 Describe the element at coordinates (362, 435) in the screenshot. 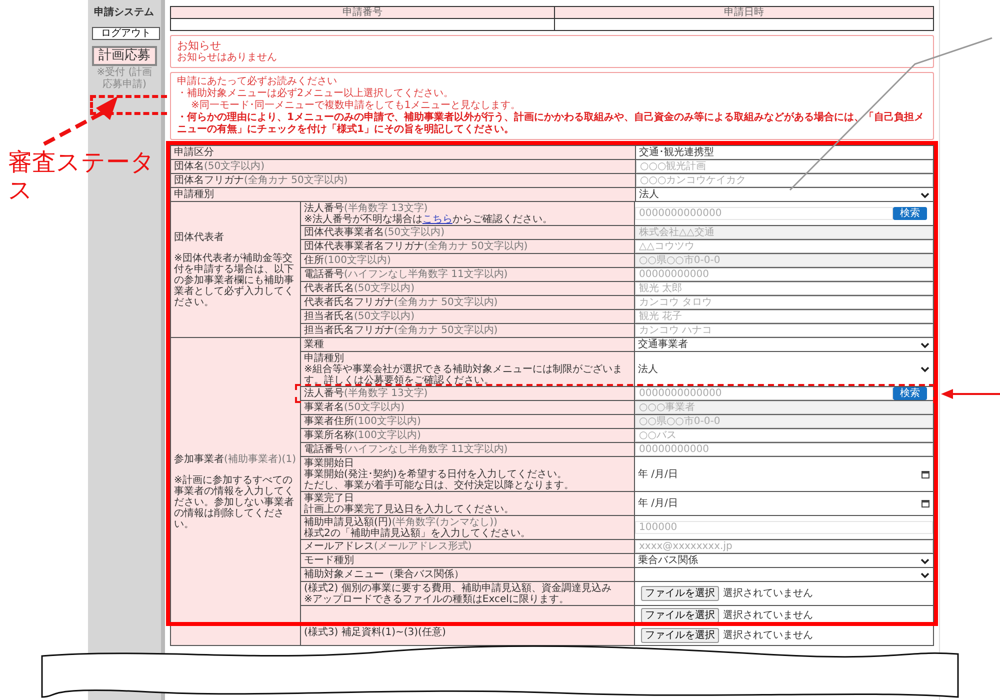

I see `field-label: 事業所名称(100文字以内)` at that location.